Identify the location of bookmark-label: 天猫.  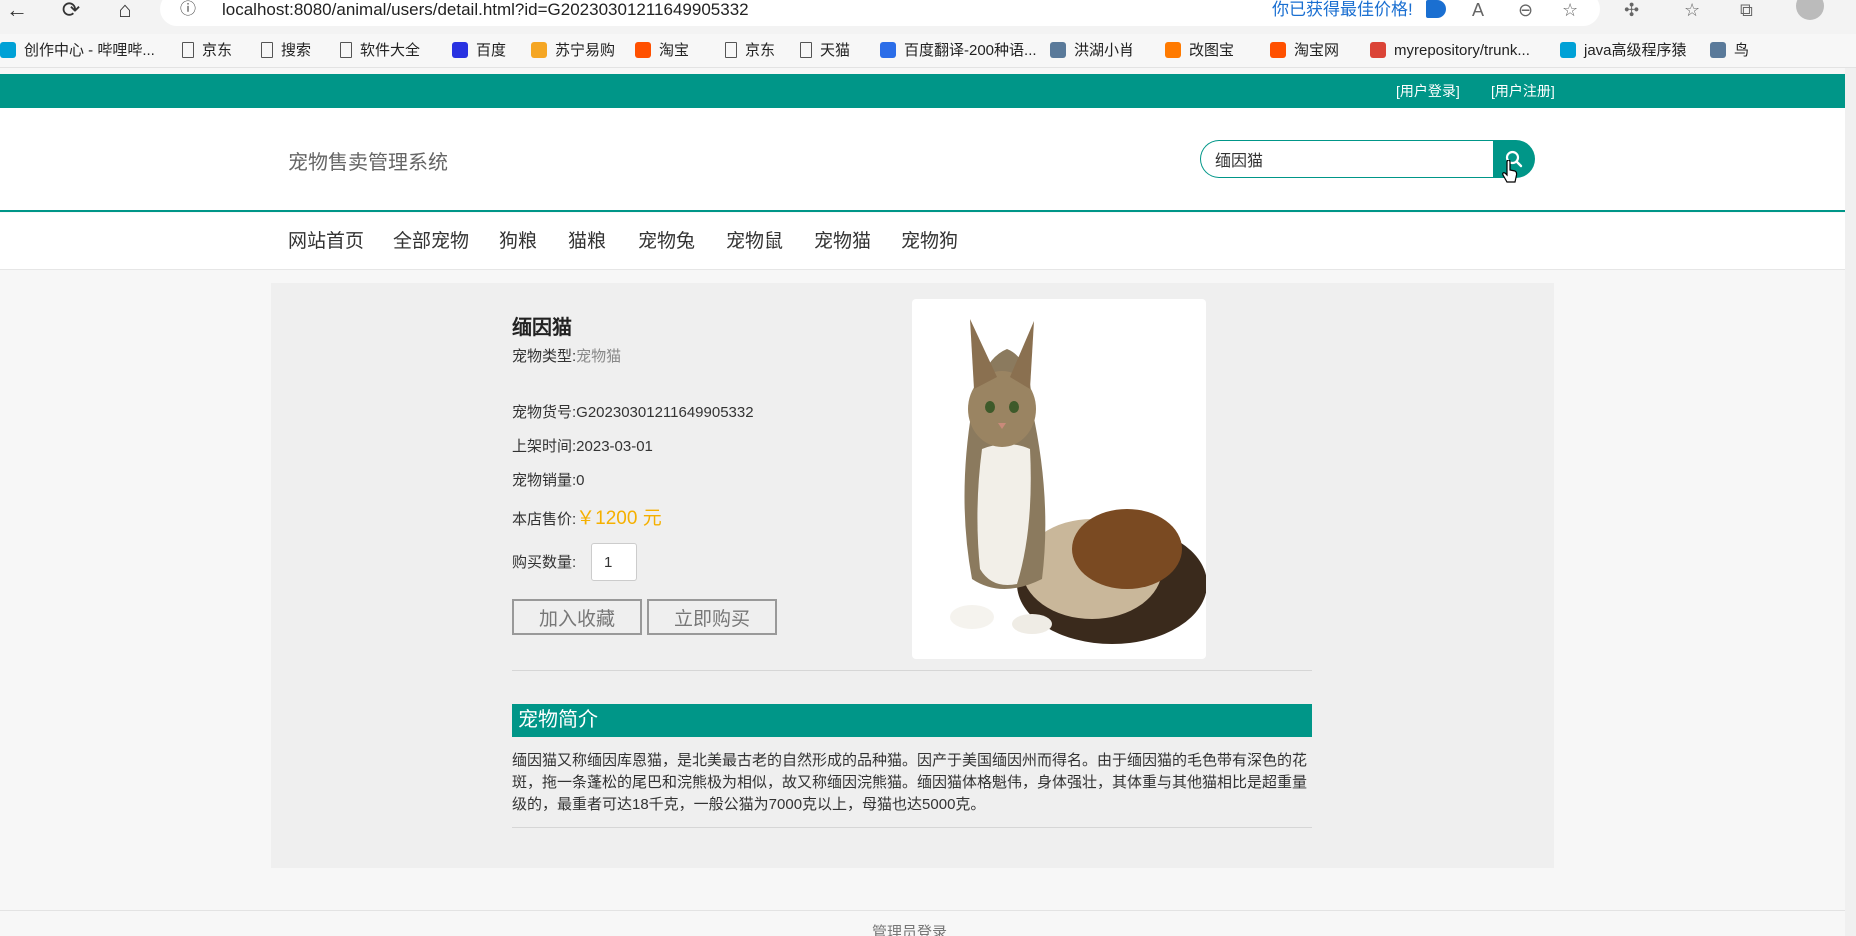
(835, 50).